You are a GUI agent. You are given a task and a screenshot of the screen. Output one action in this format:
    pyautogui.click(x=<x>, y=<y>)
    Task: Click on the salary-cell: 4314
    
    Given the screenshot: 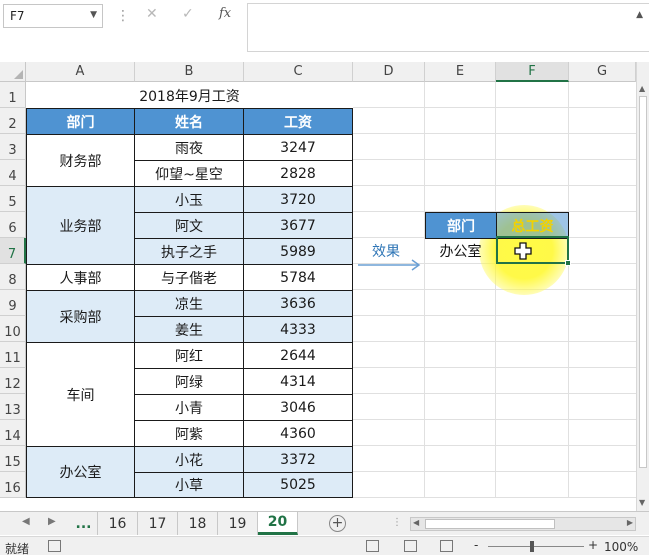 What is the action you would take?
    pyautogui.click(x=298, y=381)
    